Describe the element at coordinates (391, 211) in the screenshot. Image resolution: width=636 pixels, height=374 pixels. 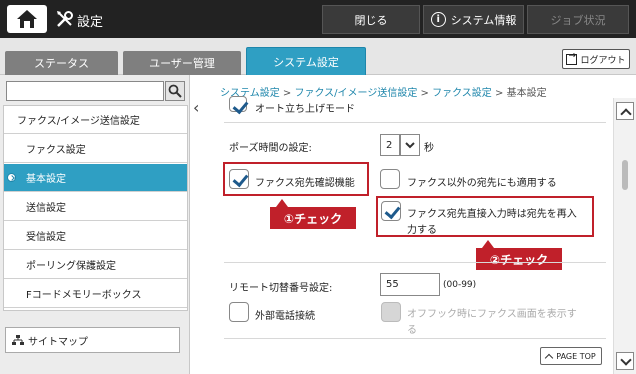
I see `re-enter-destination-checkbox` at that location.